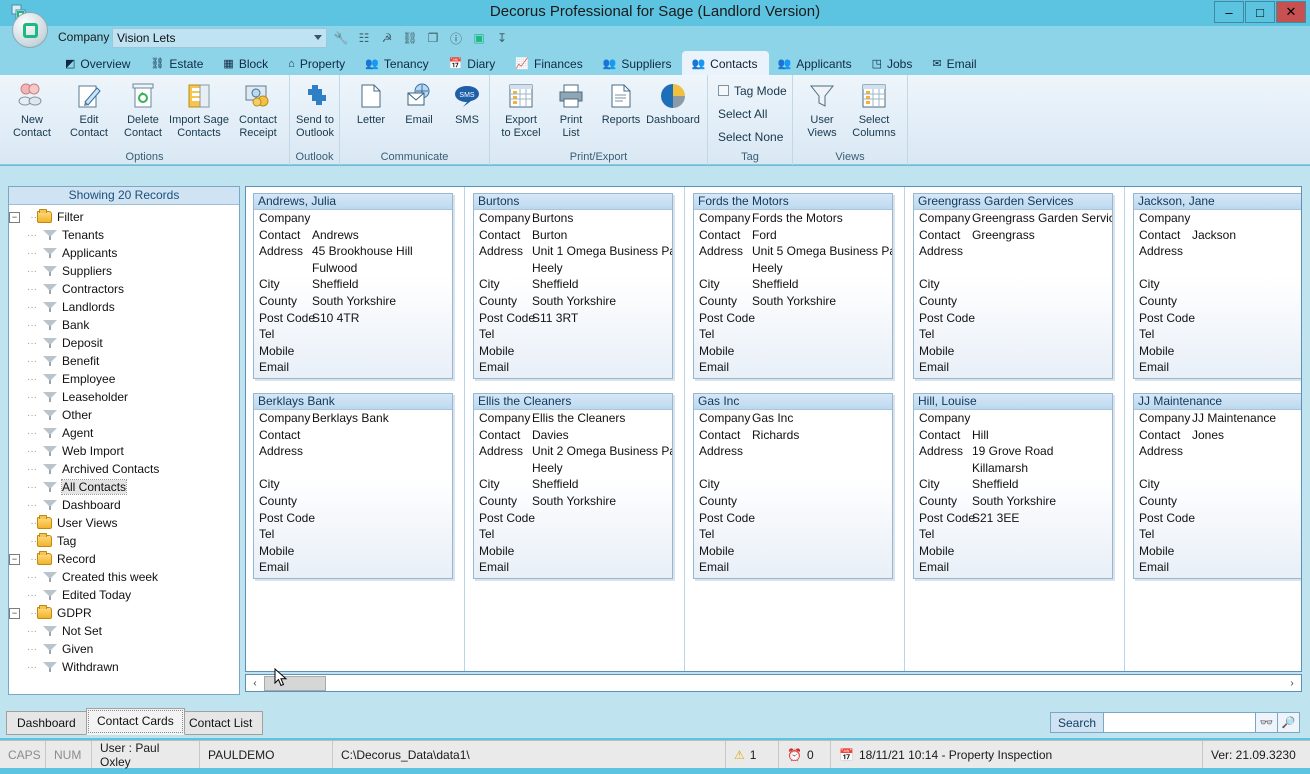 This screenshot has height=774, width=1310. Describe the element at coordinates (124, 325) in the screenshot. I see `tree-item-bank: ··· Bank` at that location.